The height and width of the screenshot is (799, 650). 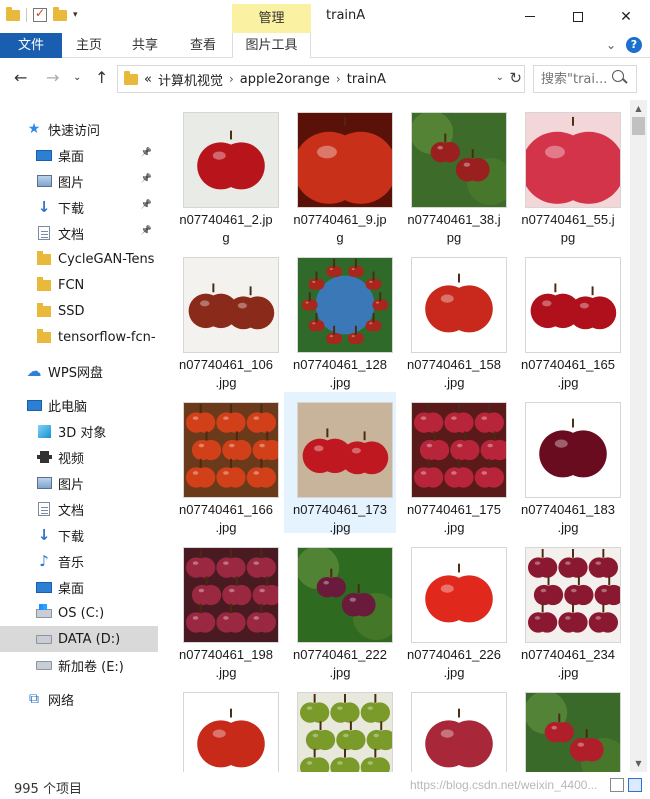 I want to click on back-arrow-icon: ←, so click(x=20, y=77).